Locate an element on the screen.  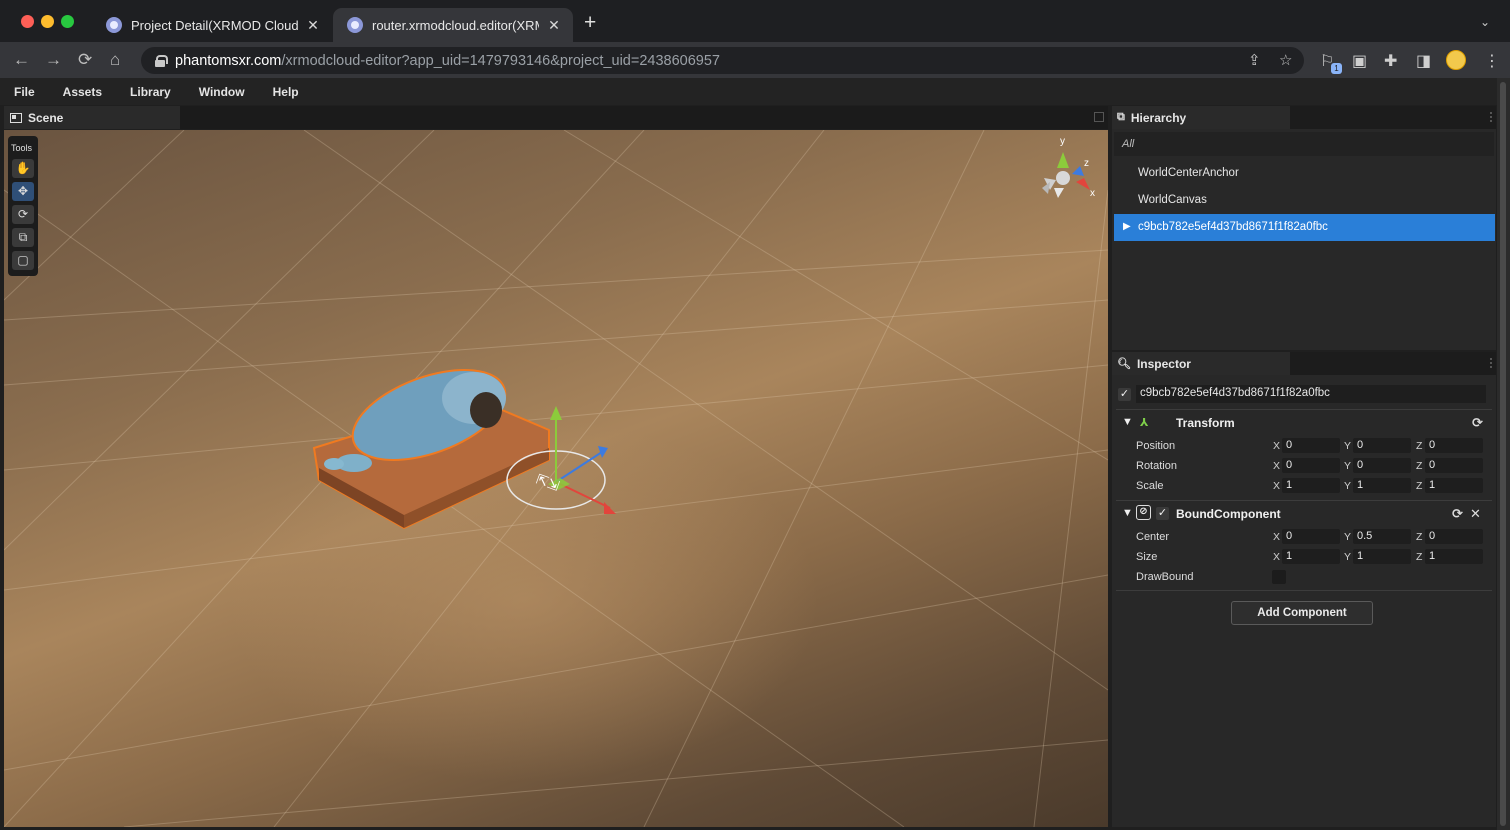
component-enabled-checkbox: ✓ is located at coordinates (1162, 513).